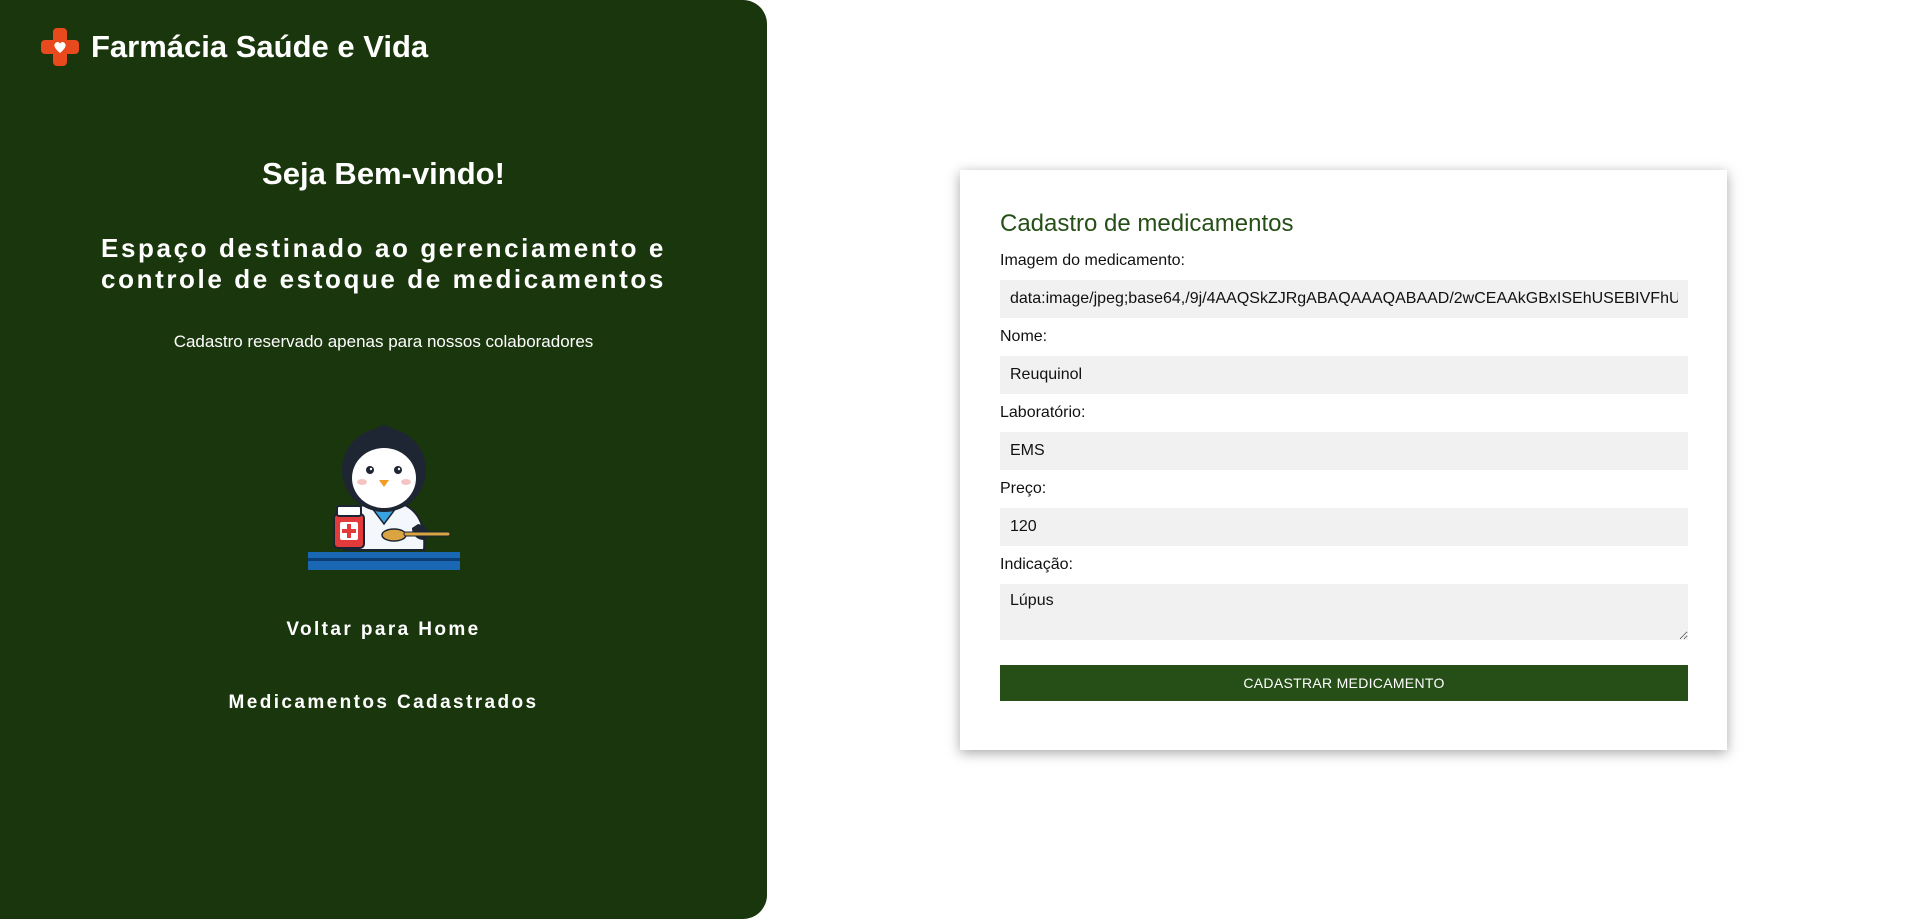  Describe the element at coordinates (1092, 260) in the screenshot. I see `image-label: Imagem do medicamento:` at that location.